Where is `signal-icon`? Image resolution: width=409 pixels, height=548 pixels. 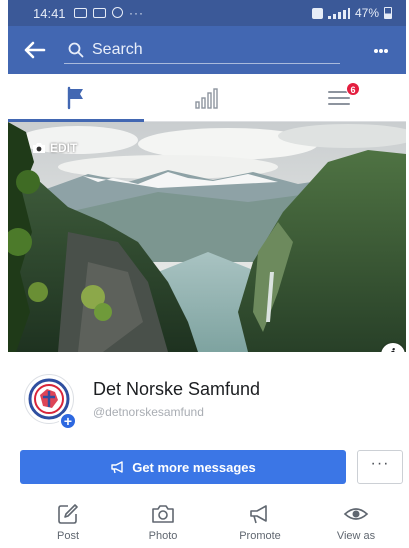
signal-icon is located at coordinates (338, 13).